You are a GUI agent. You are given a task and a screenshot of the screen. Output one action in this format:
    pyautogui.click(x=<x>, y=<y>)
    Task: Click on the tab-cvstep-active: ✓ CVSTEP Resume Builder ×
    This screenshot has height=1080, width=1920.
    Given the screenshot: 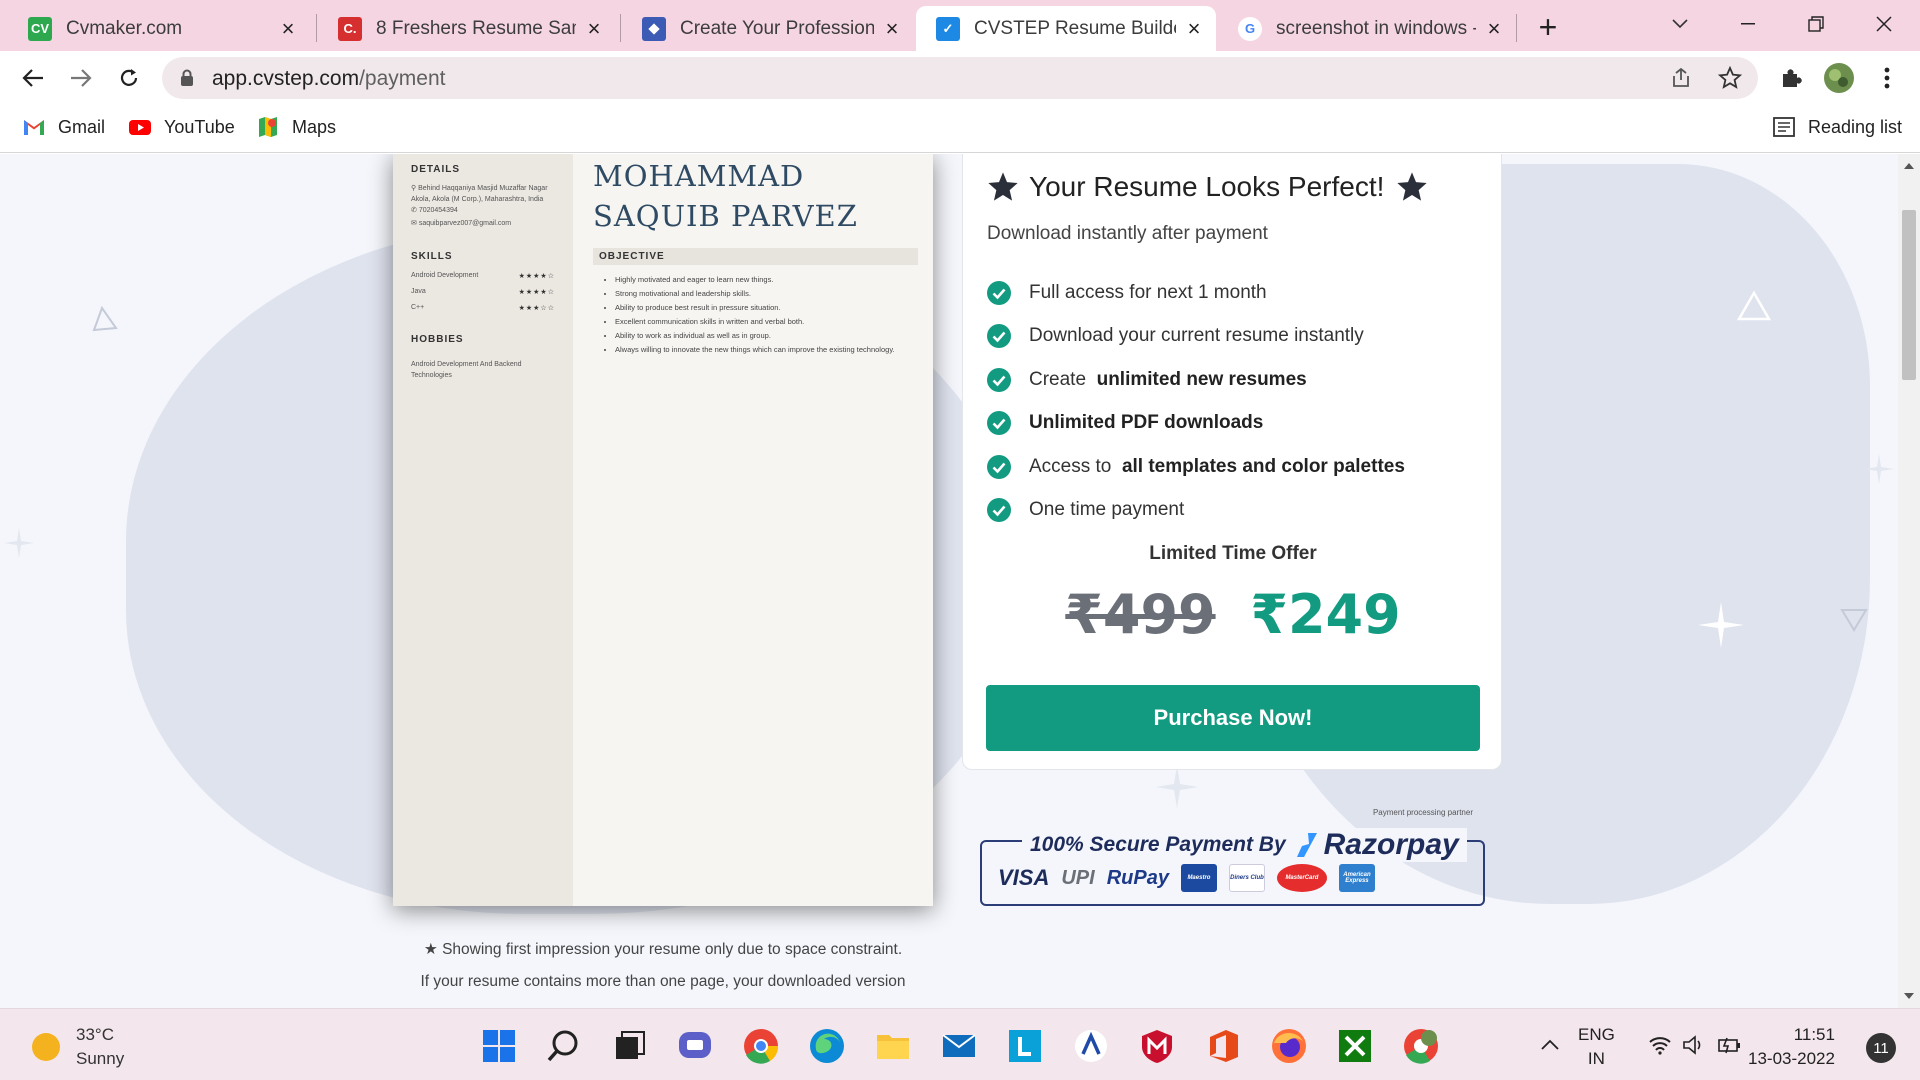 What is the action you would take?
    pyautogui.click(x=1066, y=28)
    